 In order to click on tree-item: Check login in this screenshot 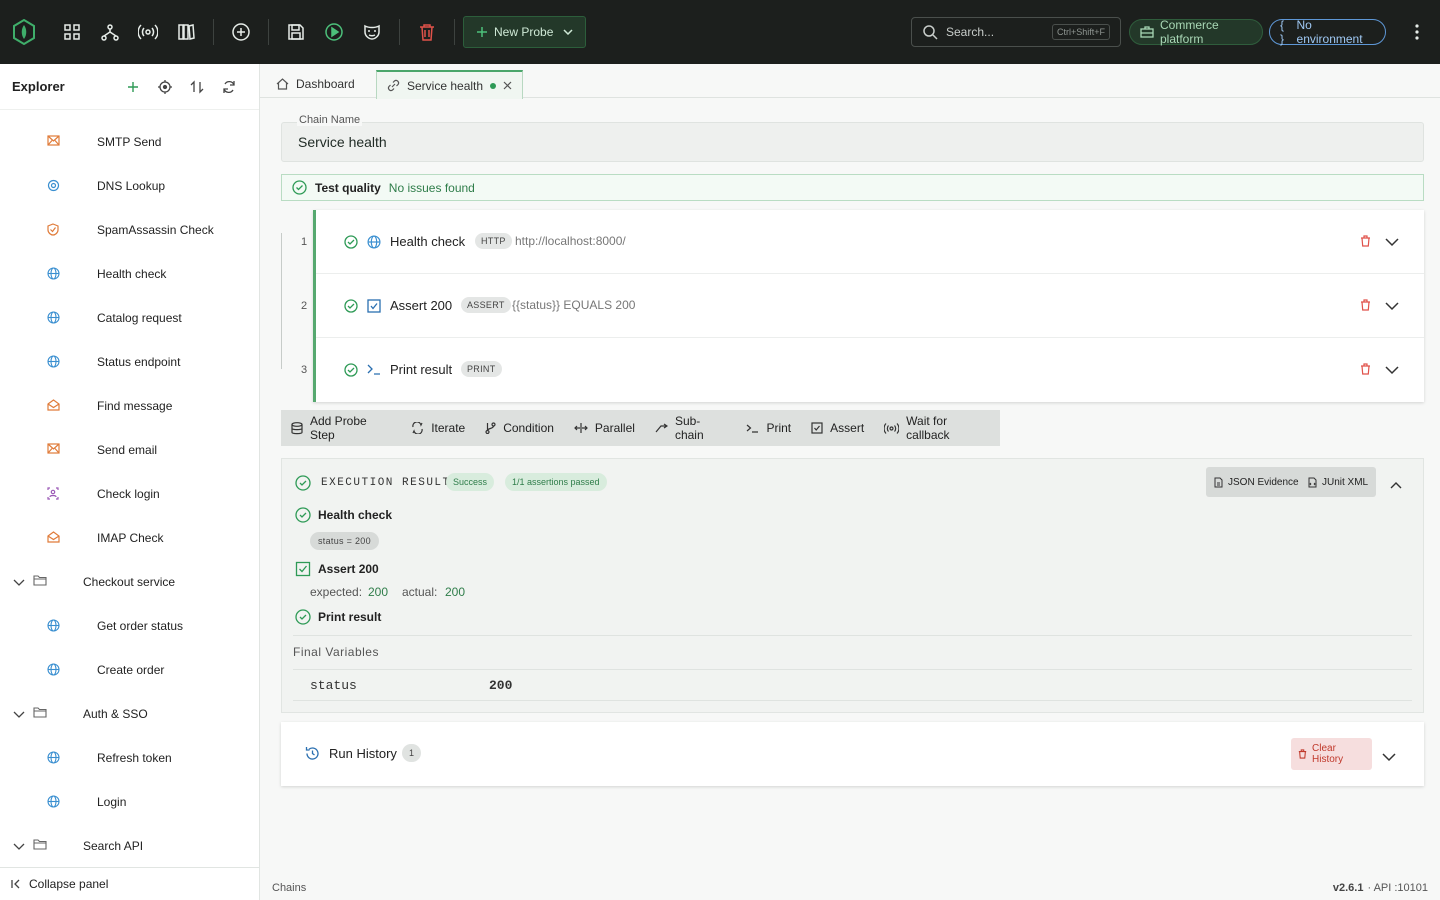, I will do `click(129, 494)`.